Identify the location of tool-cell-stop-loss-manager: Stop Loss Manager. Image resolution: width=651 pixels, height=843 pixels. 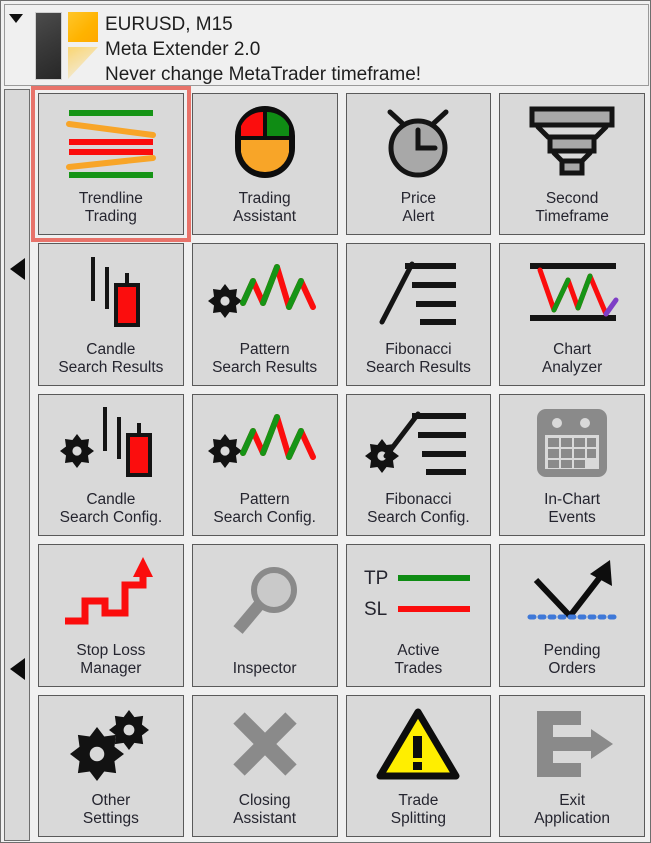
(111, 615).